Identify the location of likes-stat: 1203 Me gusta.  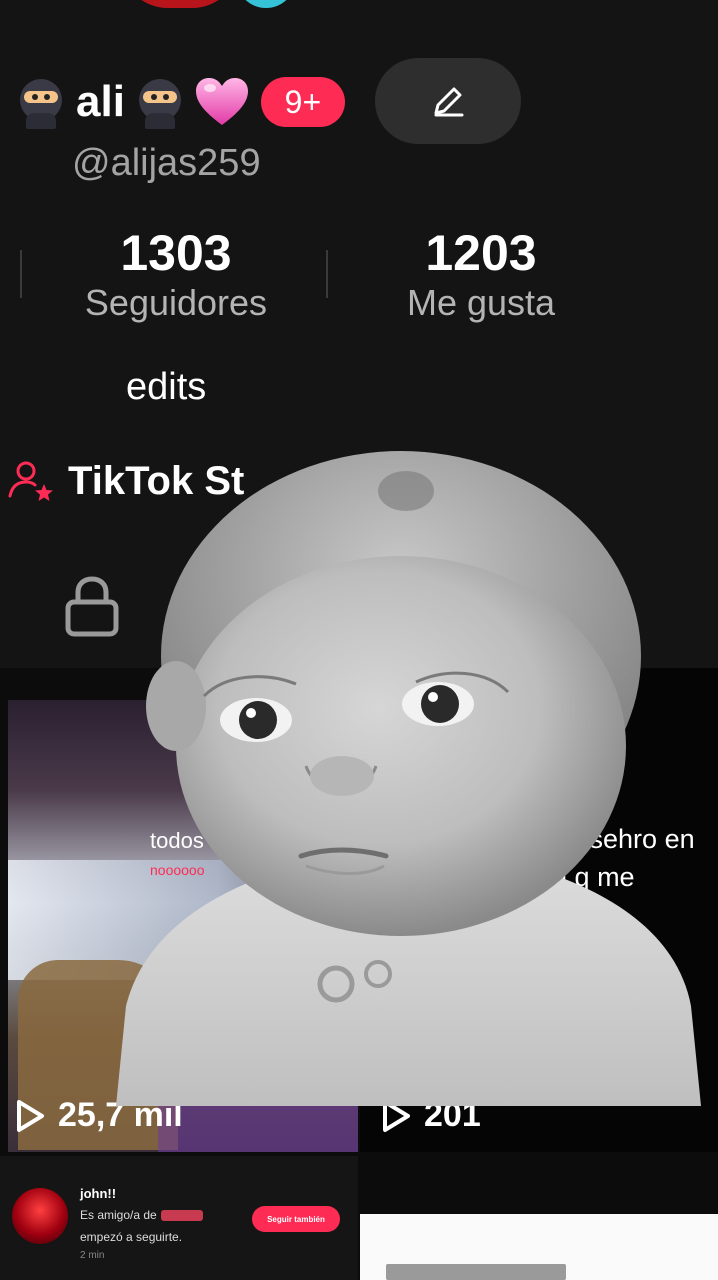
(481, 275).